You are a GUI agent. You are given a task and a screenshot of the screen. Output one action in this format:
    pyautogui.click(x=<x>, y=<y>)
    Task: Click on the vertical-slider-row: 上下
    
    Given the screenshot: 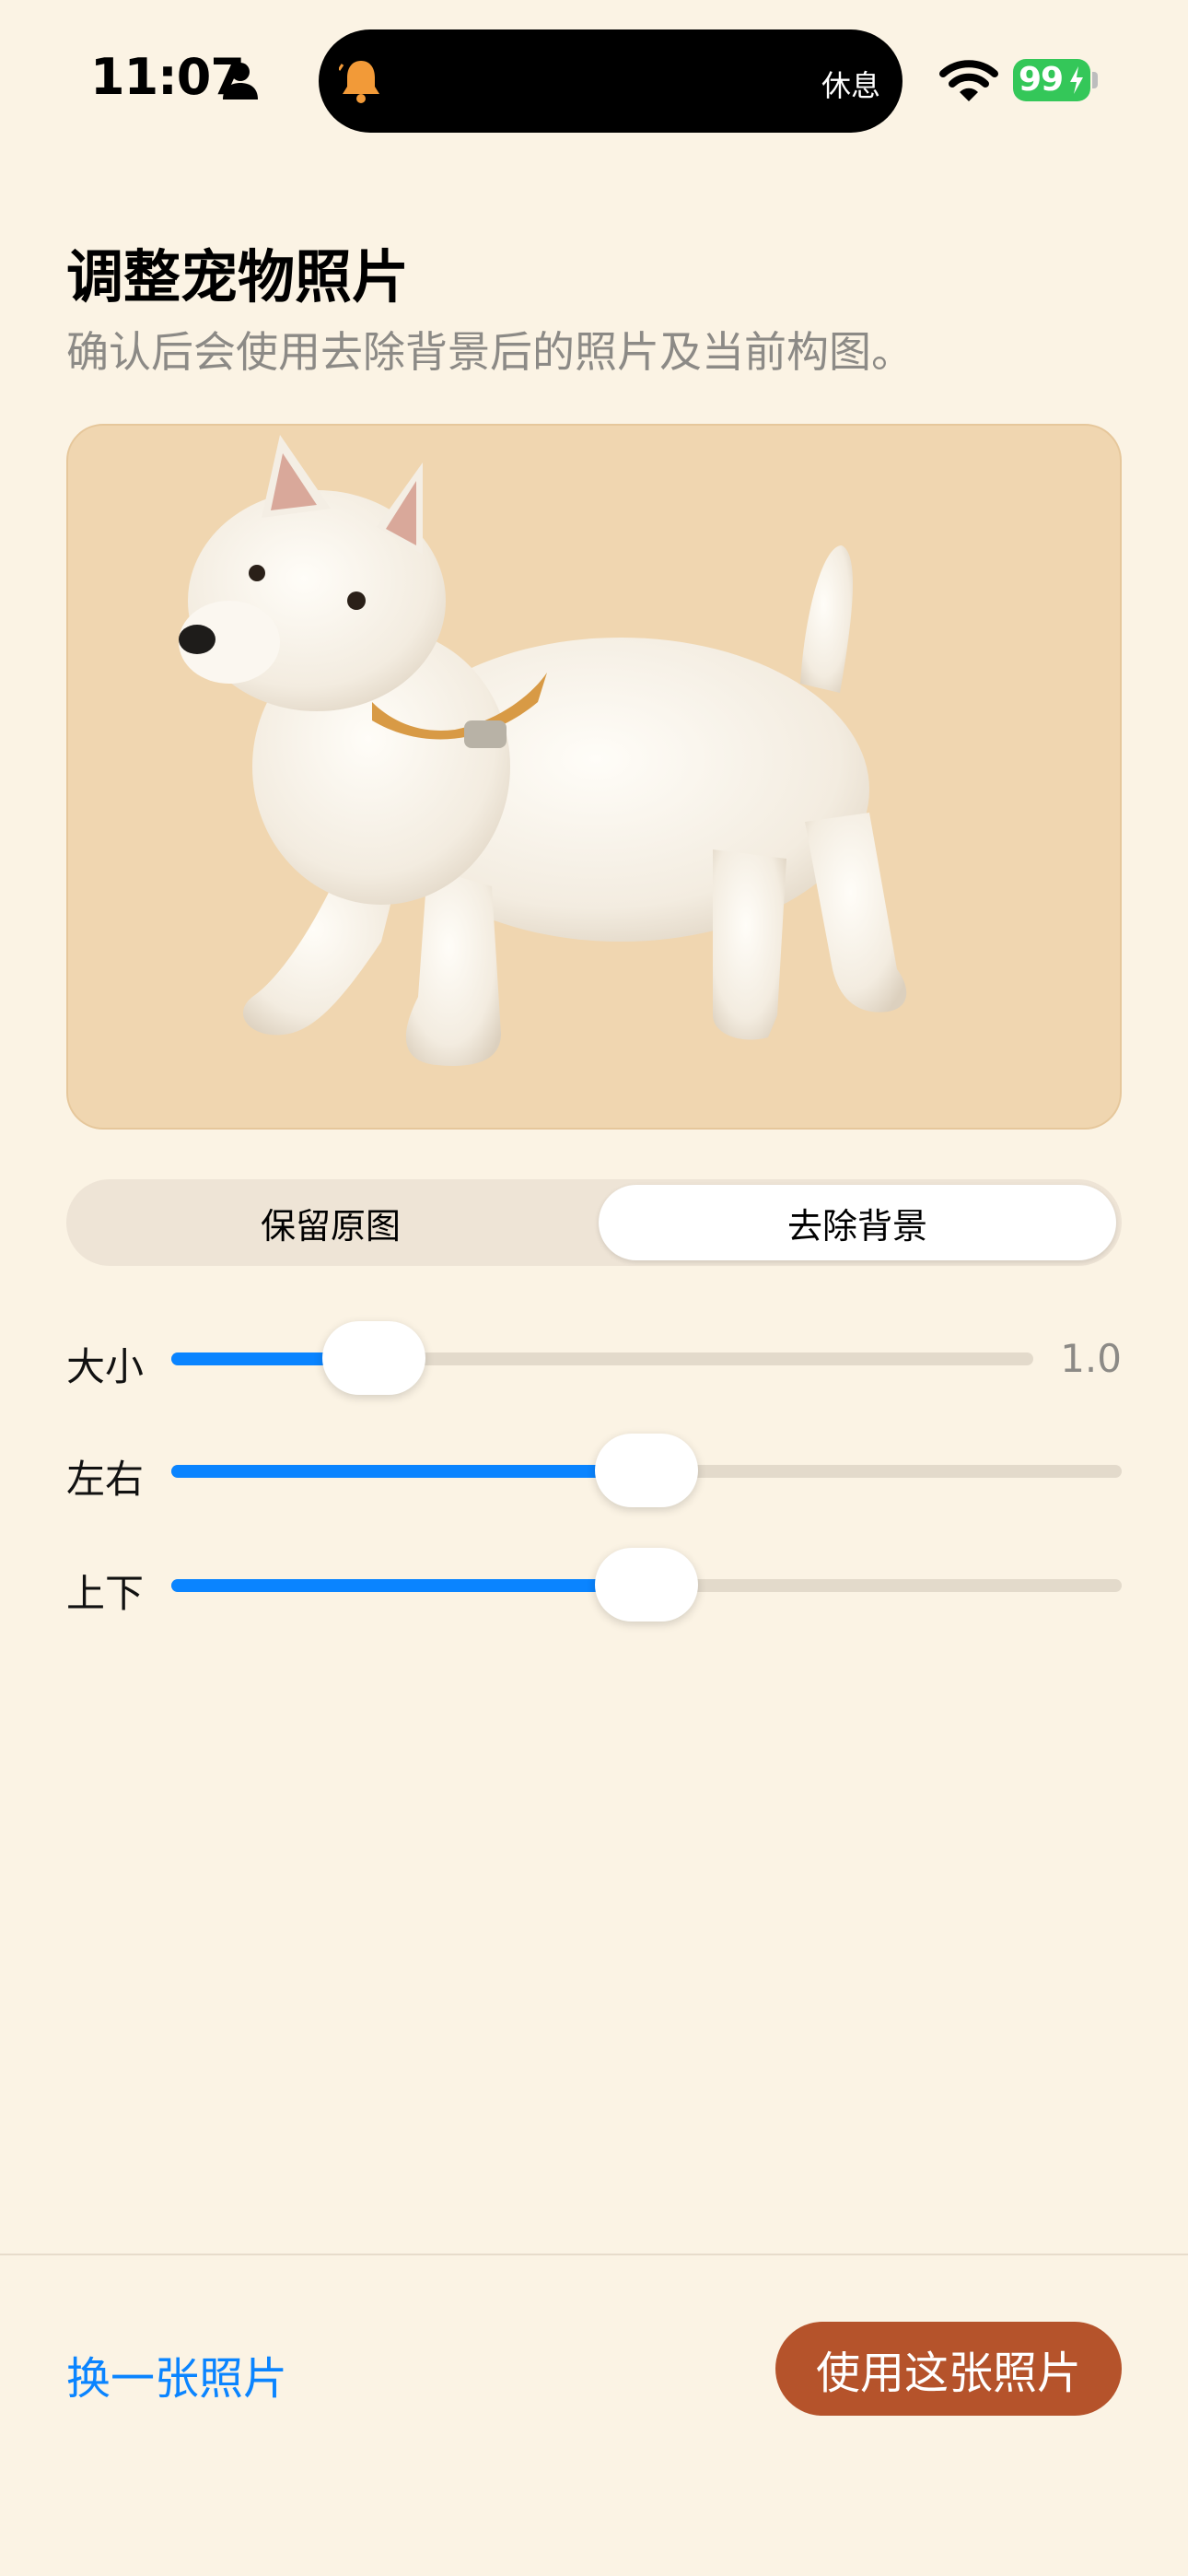 What is the action you would take?
    pyautogui.click(x=594, y=1585)
    